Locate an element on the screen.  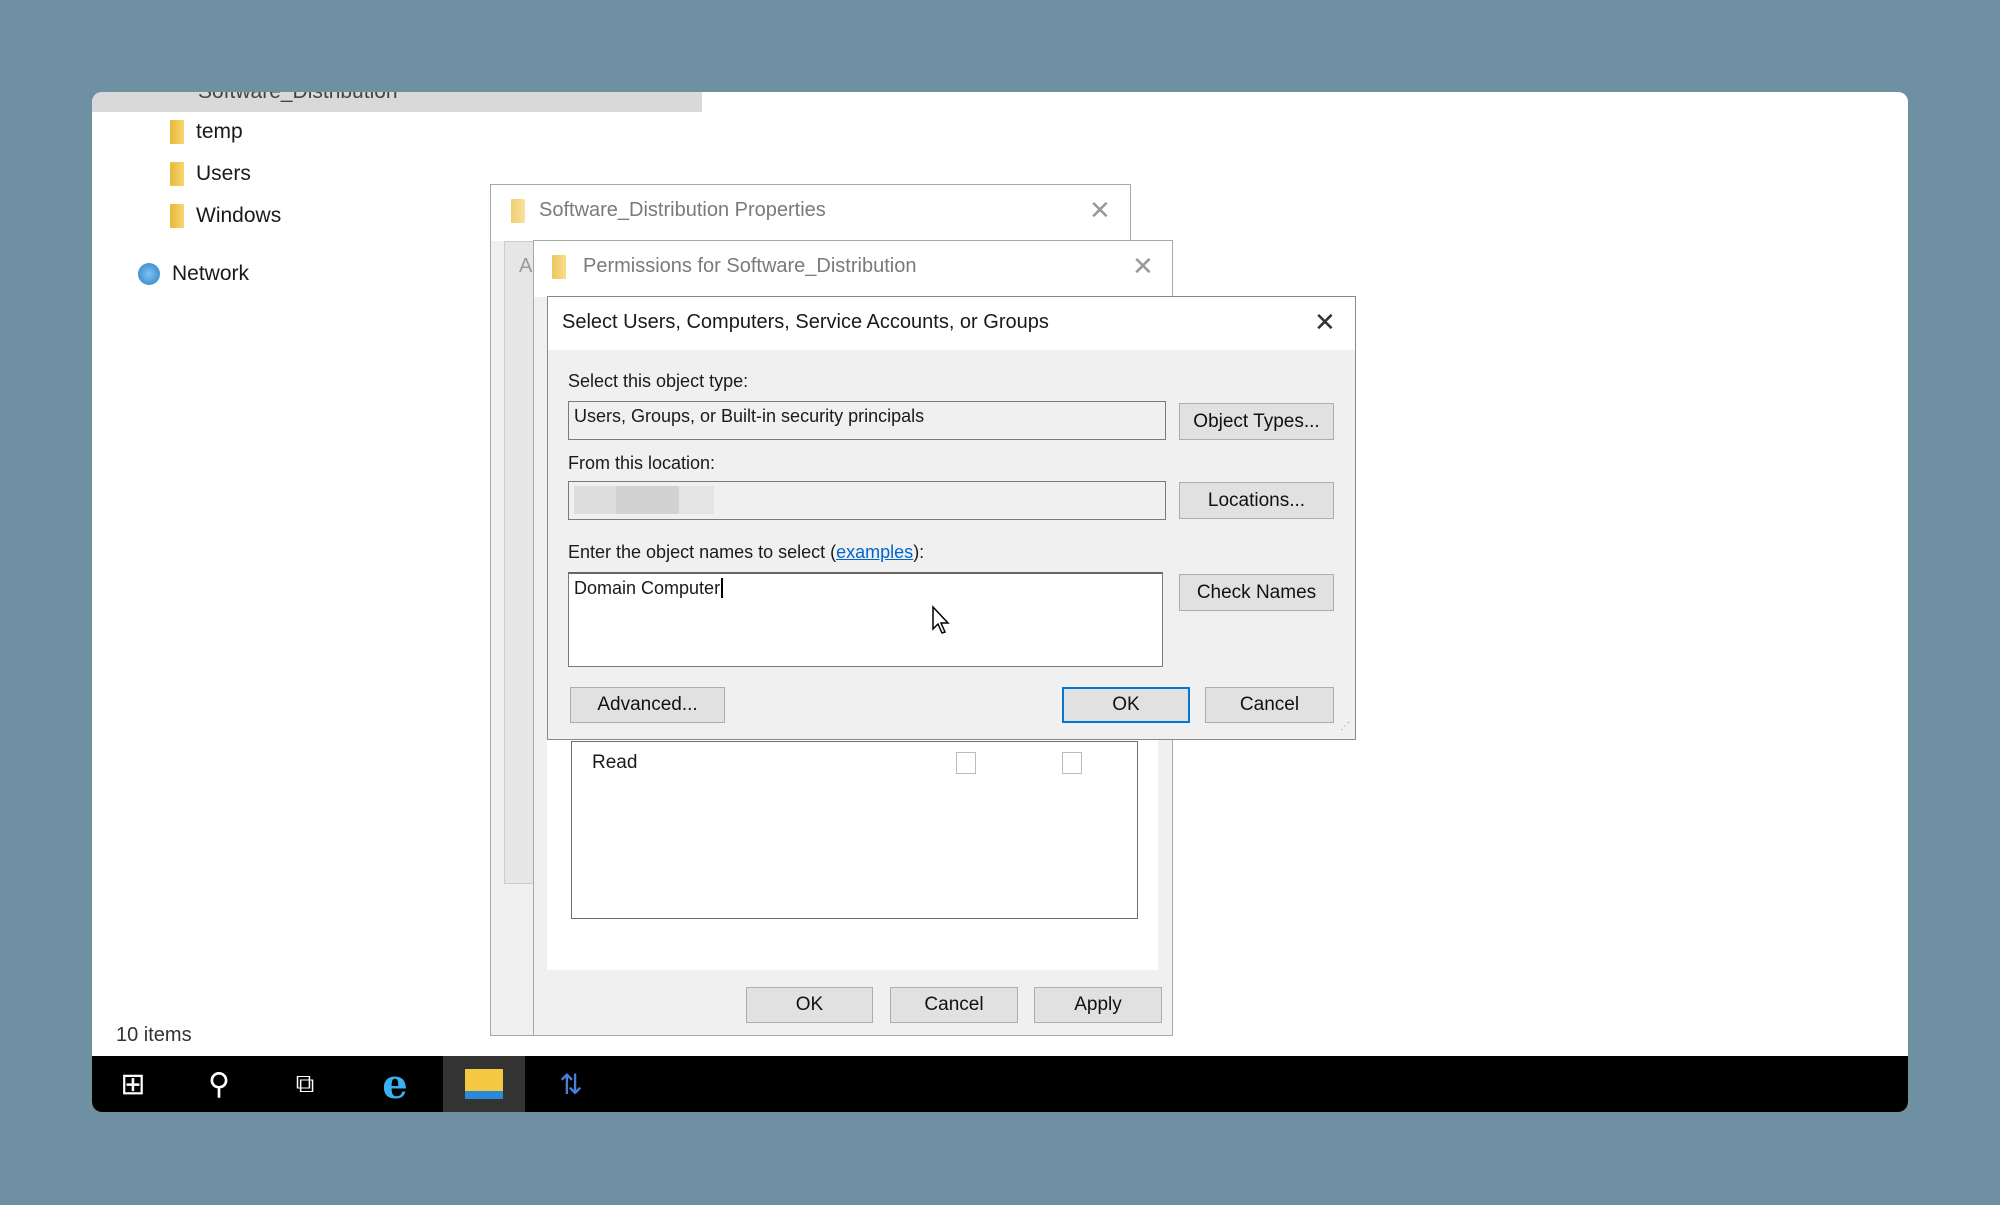
check-names-button: Check Names is located at coordinates (1256, 592).